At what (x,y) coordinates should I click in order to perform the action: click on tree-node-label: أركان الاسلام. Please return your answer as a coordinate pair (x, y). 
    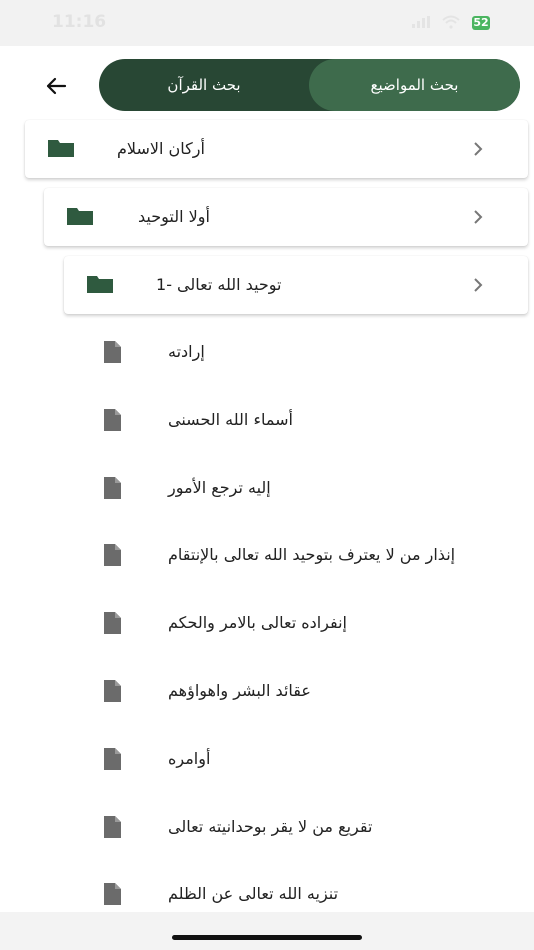
    Looking at the image, I should click on (161, 148).